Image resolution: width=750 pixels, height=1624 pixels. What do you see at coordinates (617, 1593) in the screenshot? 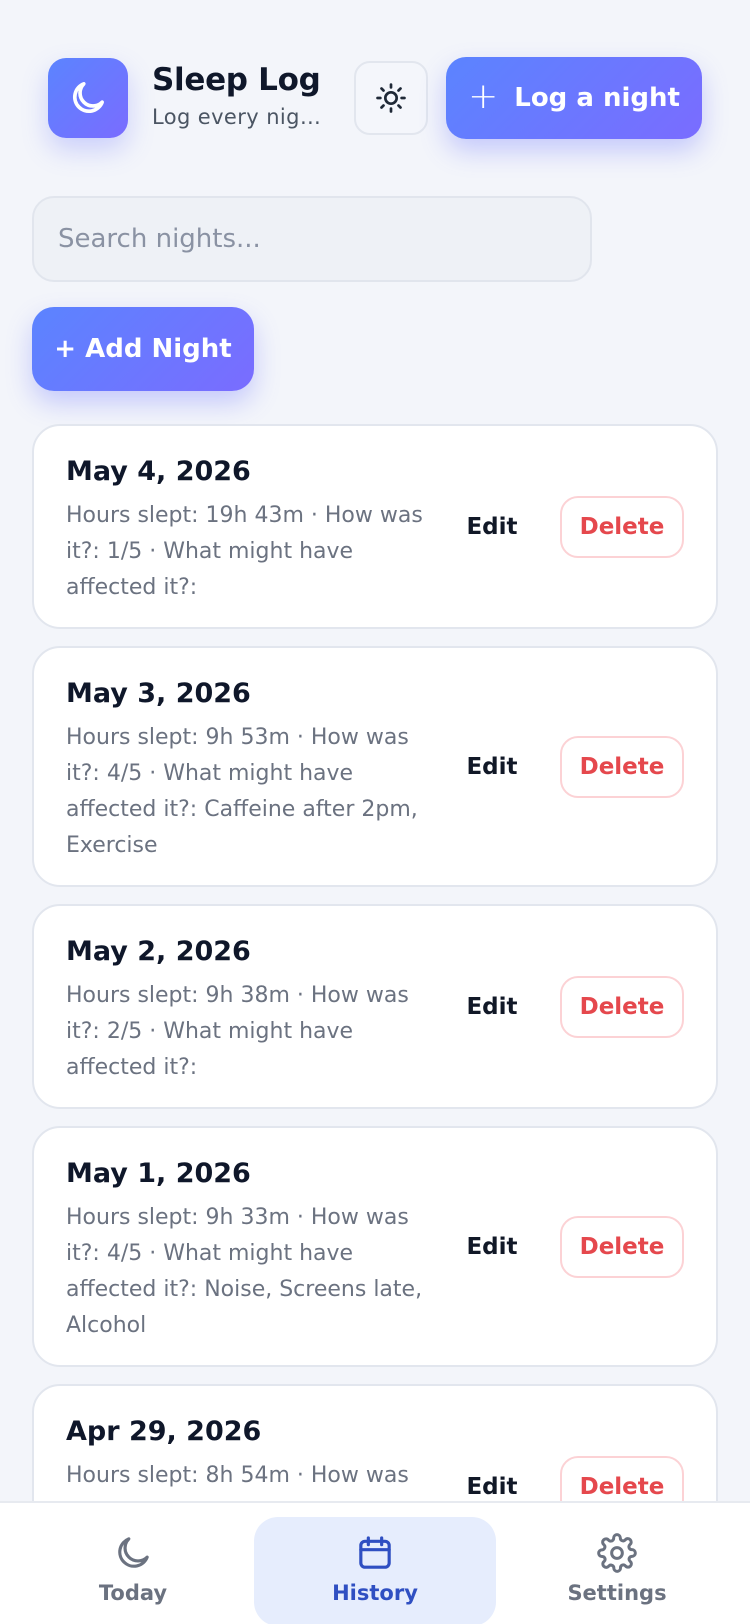
I see `nav-label-settings: Settings` at bounding box center [617, 1593].